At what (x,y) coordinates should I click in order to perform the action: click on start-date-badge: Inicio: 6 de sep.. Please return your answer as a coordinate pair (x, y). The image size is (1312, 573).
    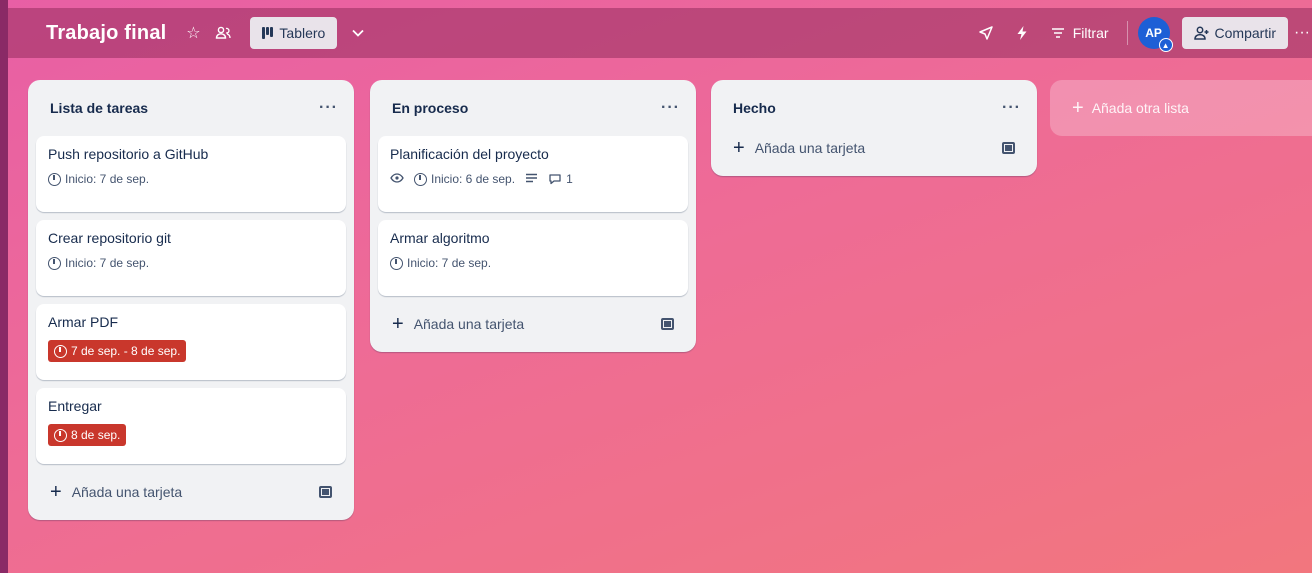
    Looking at the image, I should click on (464, 179).